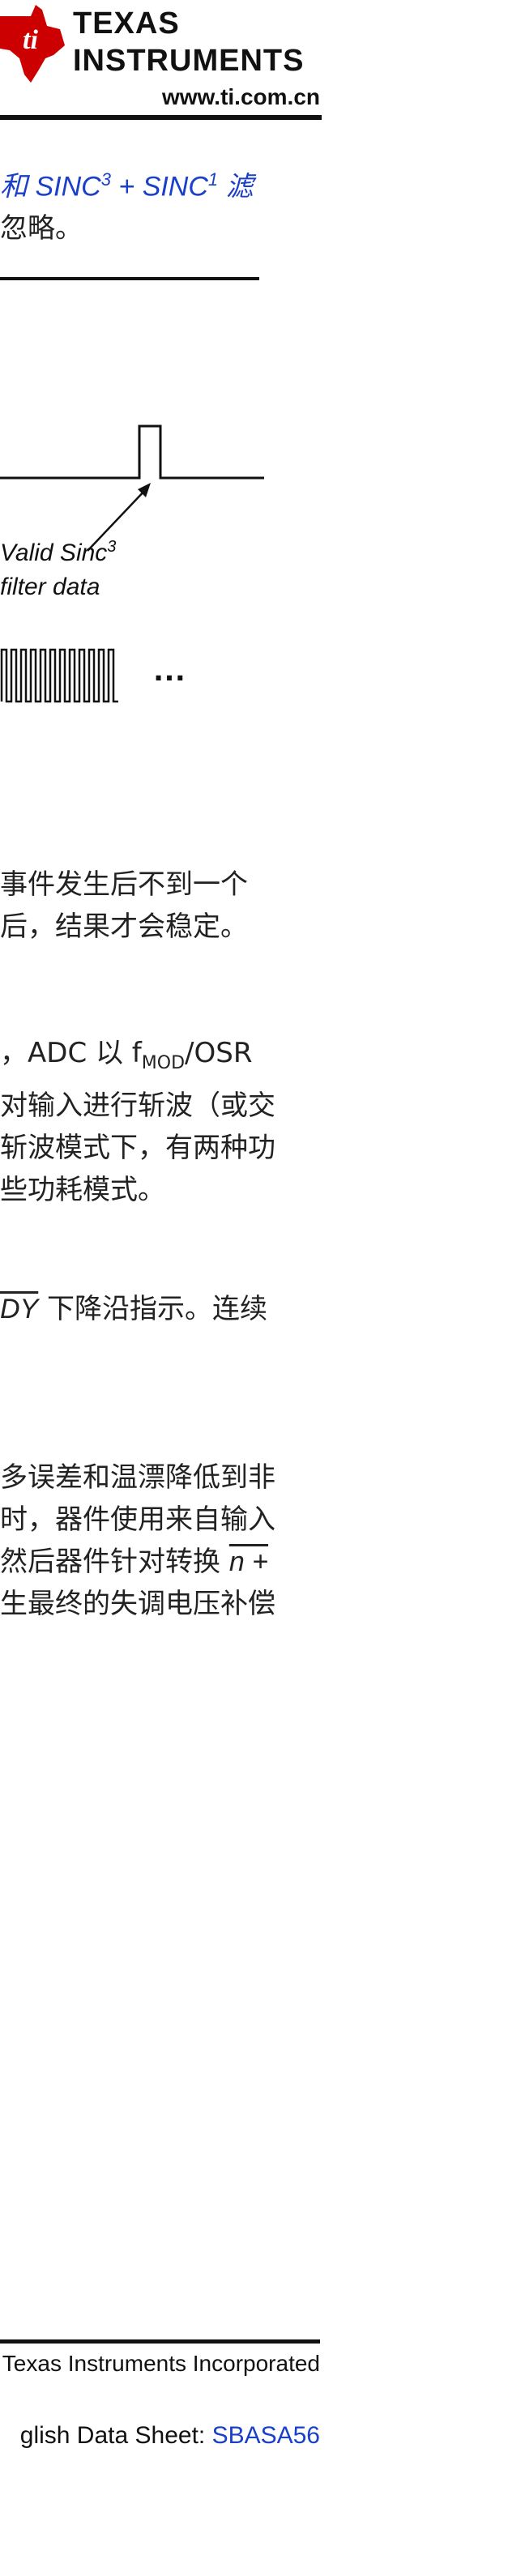  I want to click on brand-line1: TEXAS, so click(126, 24).